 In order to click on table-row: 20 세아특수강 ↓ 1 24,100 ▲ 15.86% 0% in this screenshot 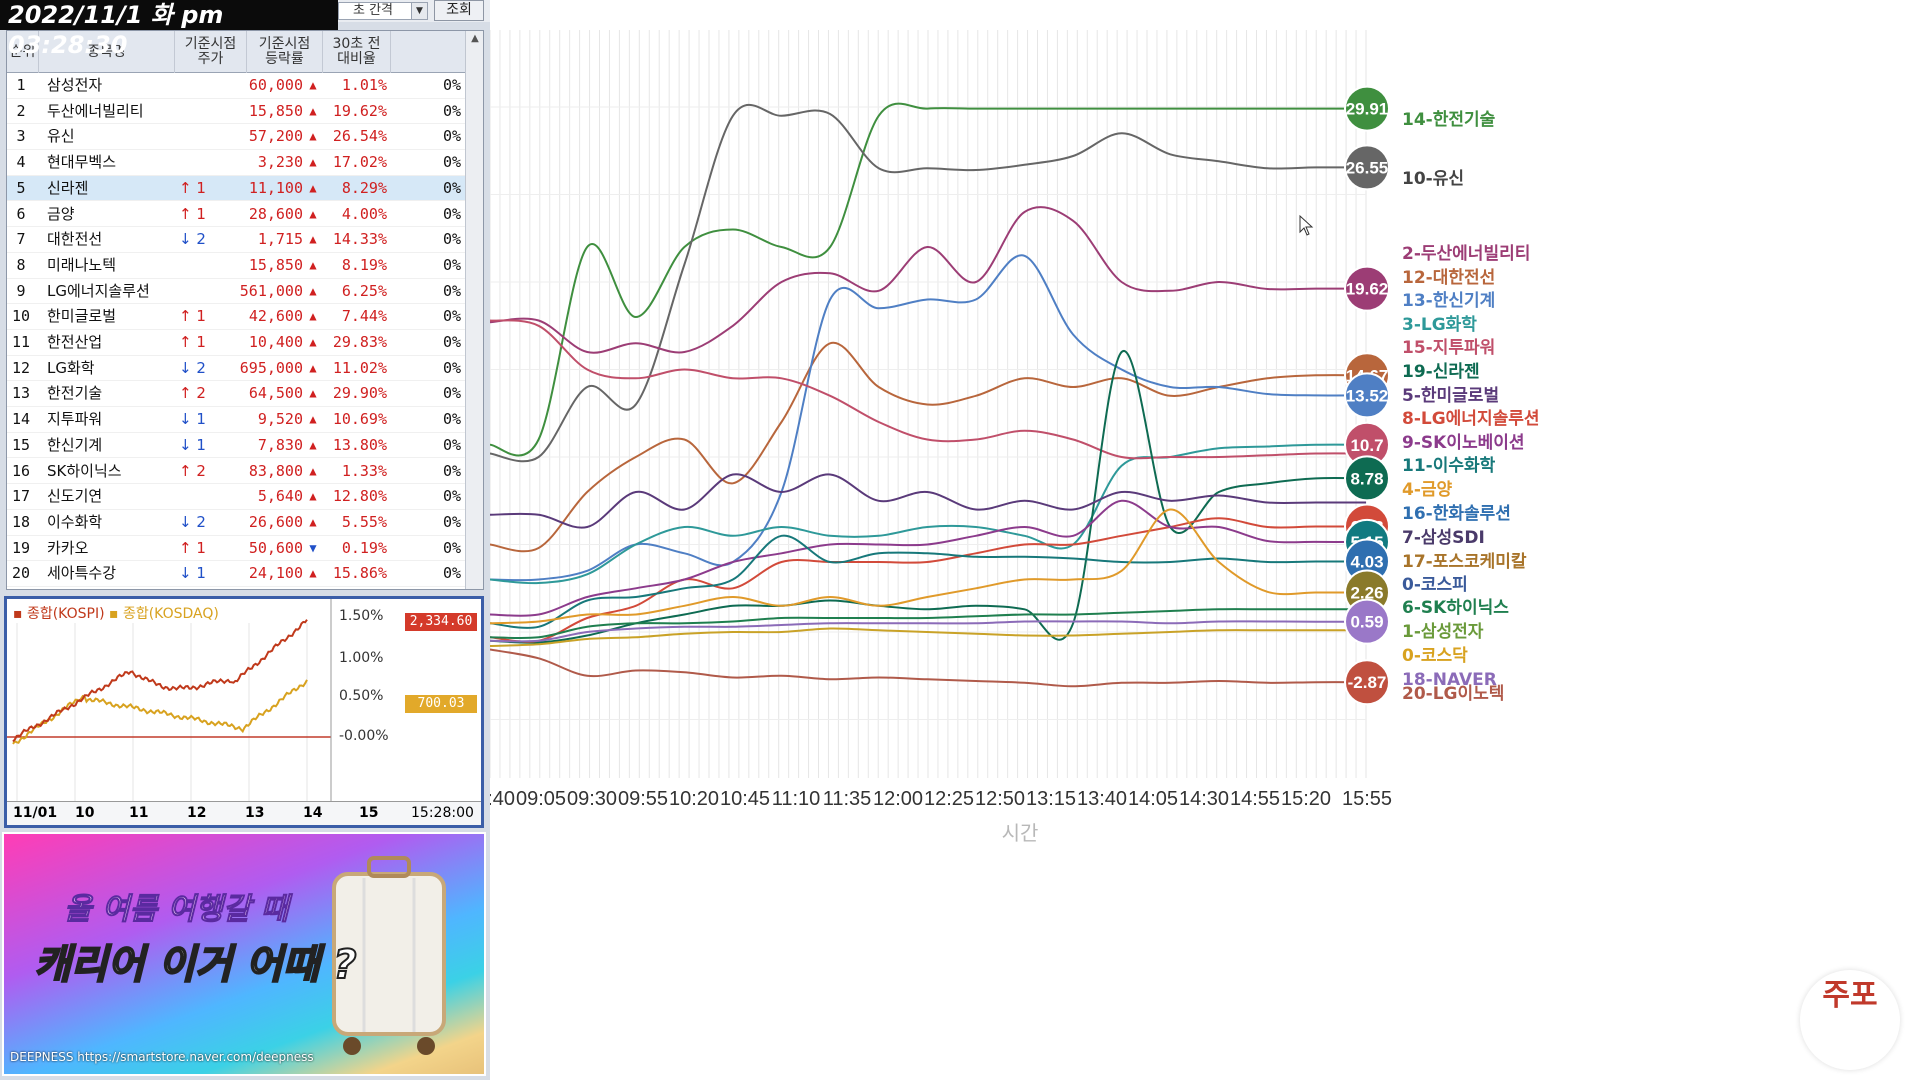, I will do `click(236, 574)`.